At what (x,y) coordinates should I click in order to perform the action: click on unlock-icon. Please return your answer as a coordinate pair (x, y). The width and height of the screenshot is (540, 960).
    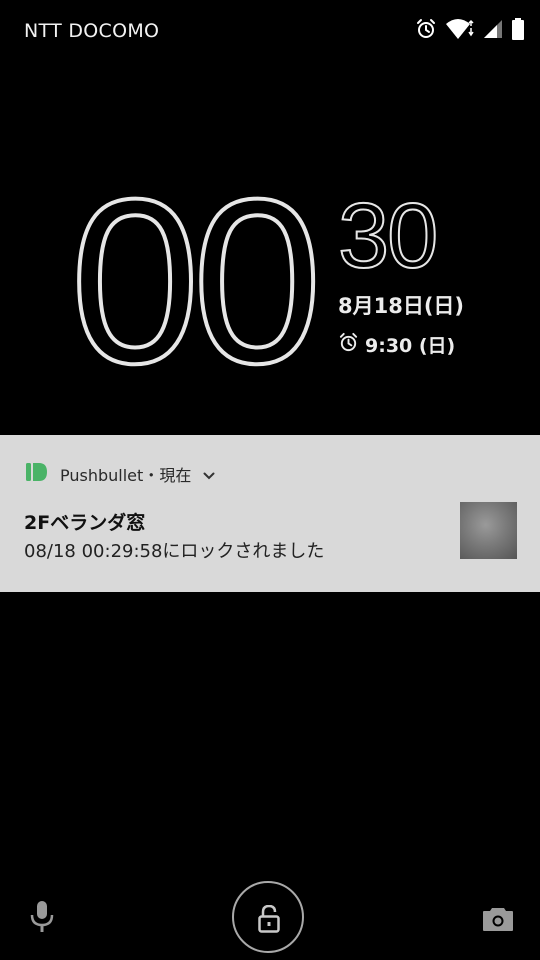
    Looking at the image, I should click on (269, 920).